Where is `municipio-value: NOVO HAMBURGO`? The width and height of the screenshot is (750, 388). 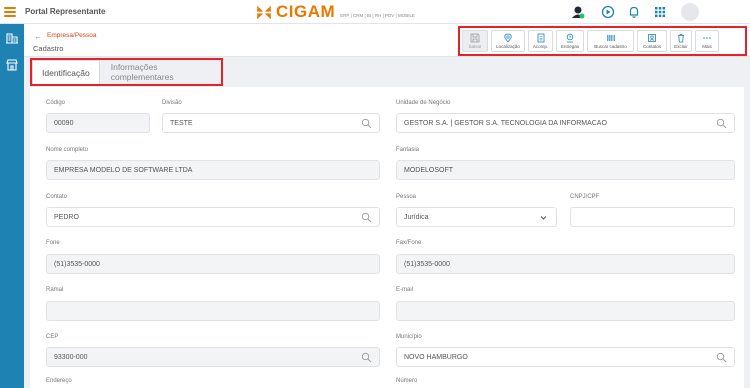
municipio-value: NOVO HAMBURGO is located at coordinates (436, 357).